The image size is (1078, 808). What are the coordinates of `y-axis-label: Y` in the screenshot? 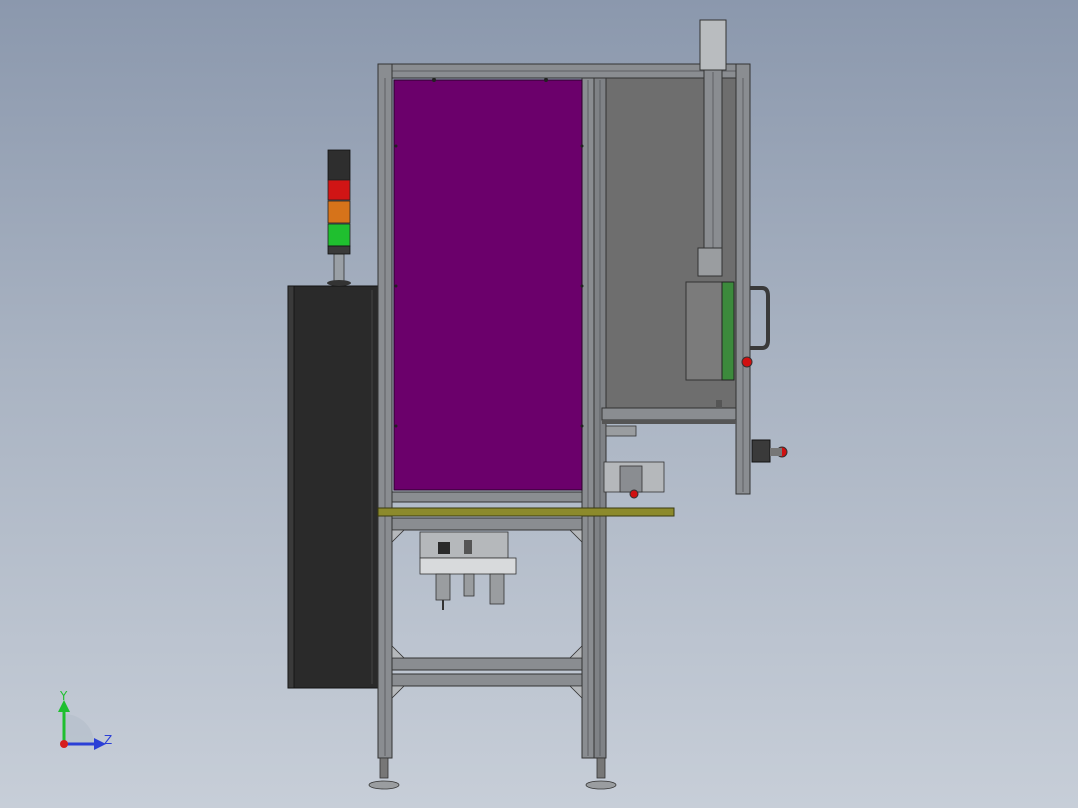 It's located at (63, 696).